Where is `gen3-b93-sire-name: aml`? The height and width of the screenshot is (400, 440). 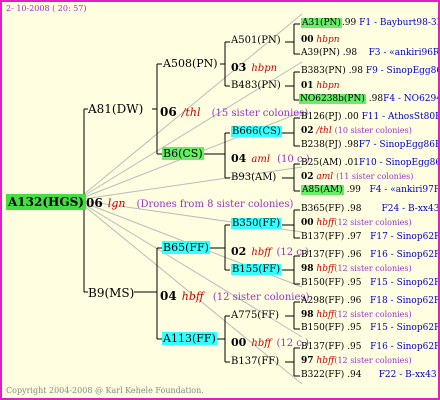
gen3-b93-sire-name: aml is located at coordinates (325, 177).